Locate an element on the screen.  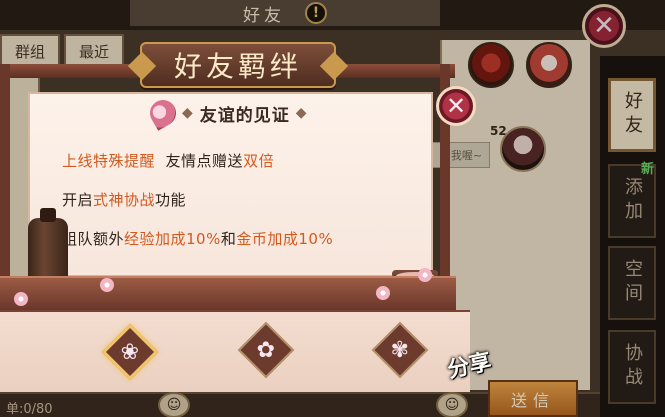
card-header: ◆ 友谊的见证 ◆ is located at coordinates (226, 113).